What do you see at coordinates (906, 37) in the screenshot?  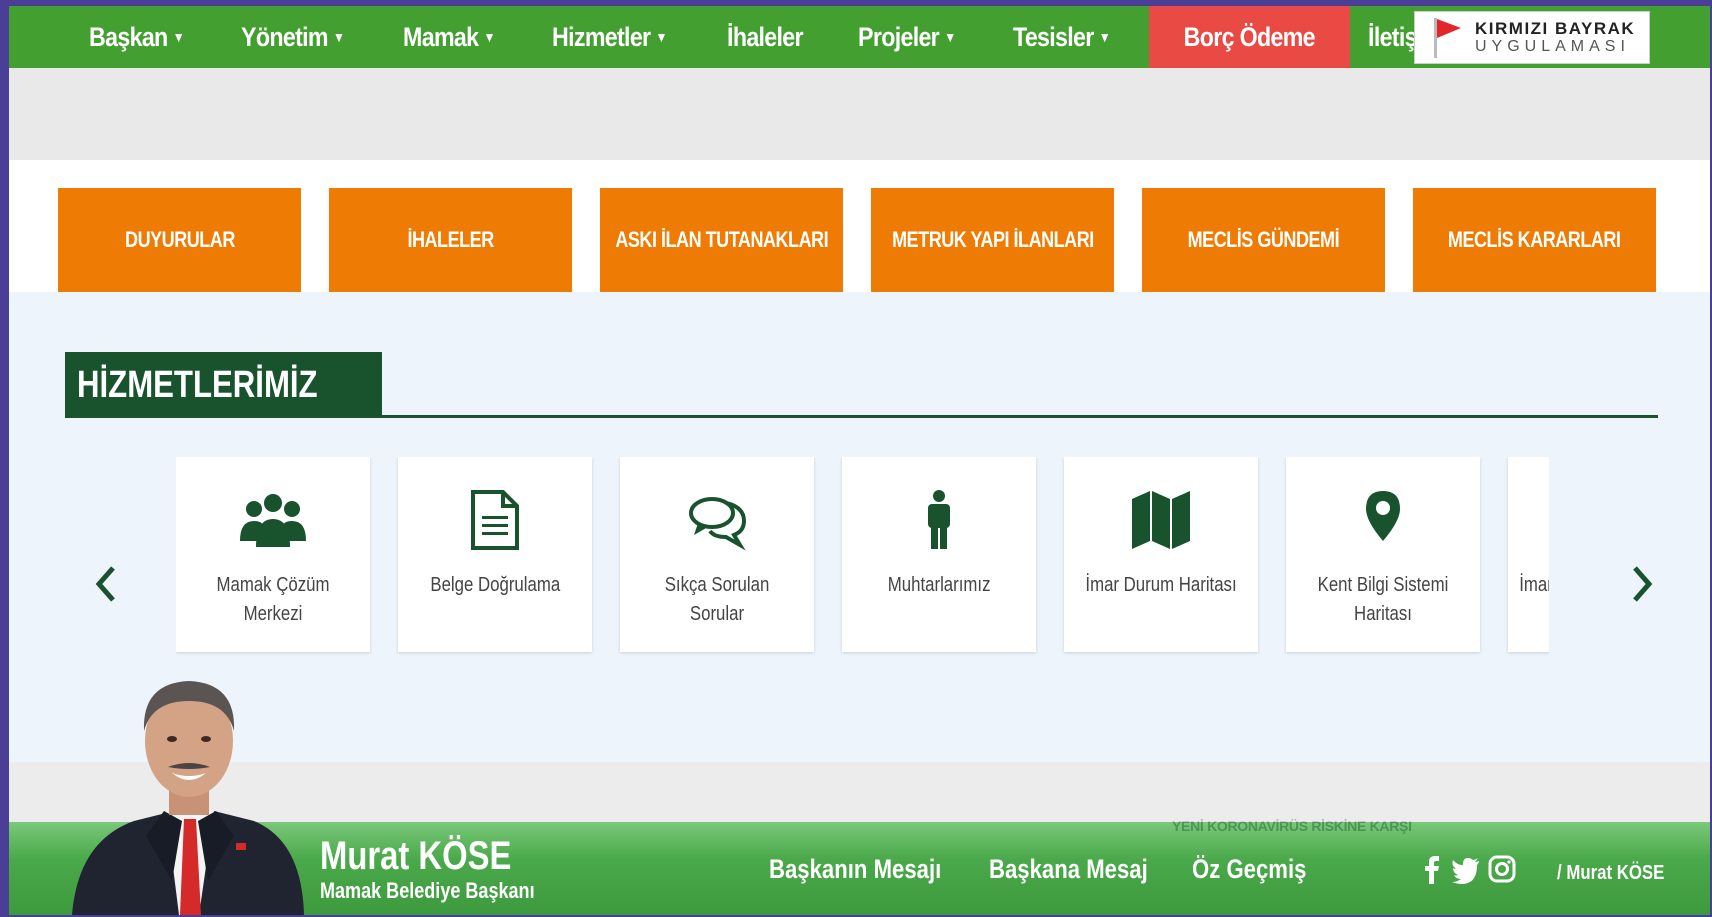 I see `nav-item-projeler: Projeler ▼` at bounding box center [906, 37].